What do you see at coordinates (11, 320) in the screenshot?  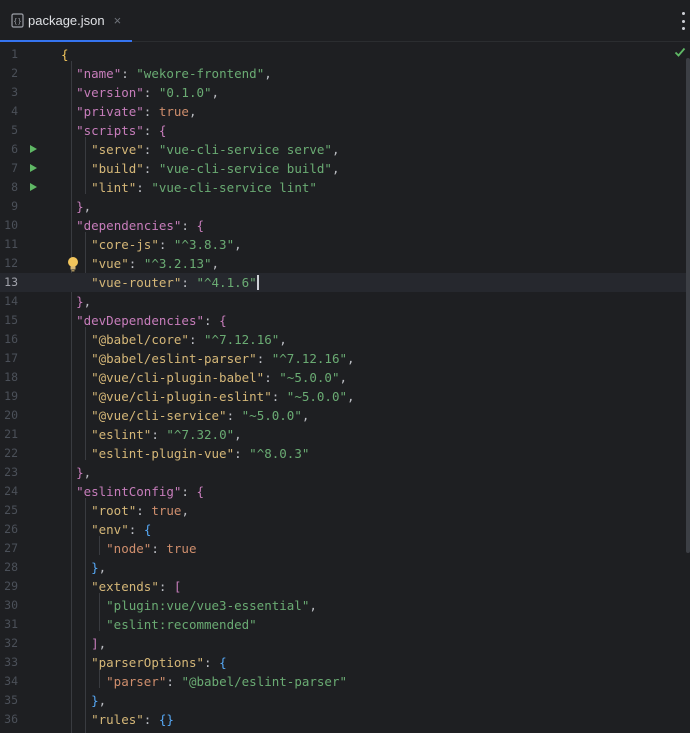 I see `line-number: 15` at bounding box center [11, 320].